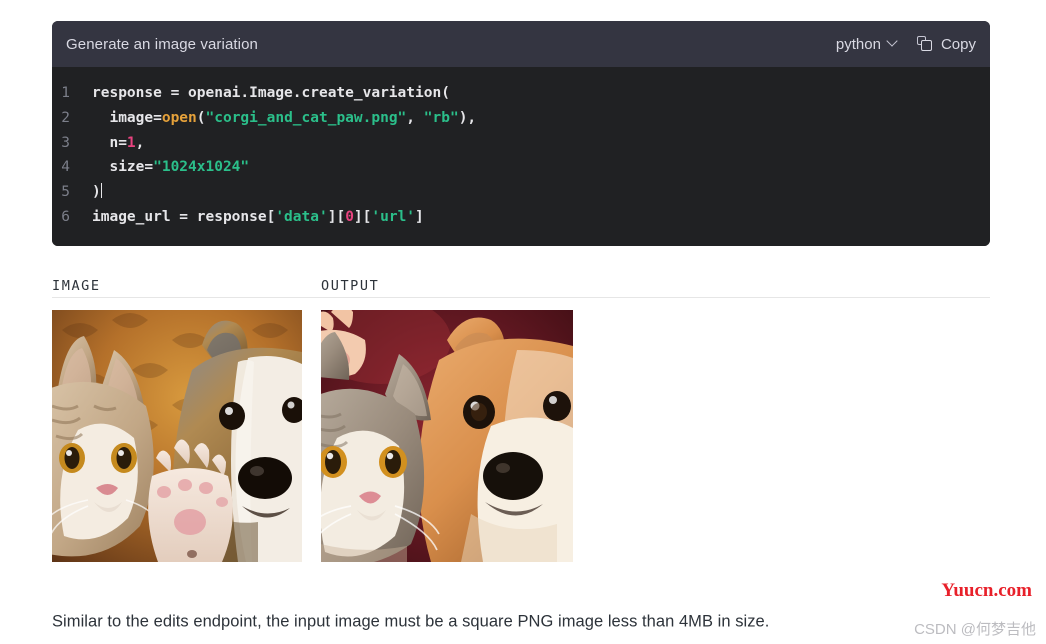  Describe the element at coordinates (521, 167) in the screenshot. I see `code-line: 4 size="1024x1024"` at that location.